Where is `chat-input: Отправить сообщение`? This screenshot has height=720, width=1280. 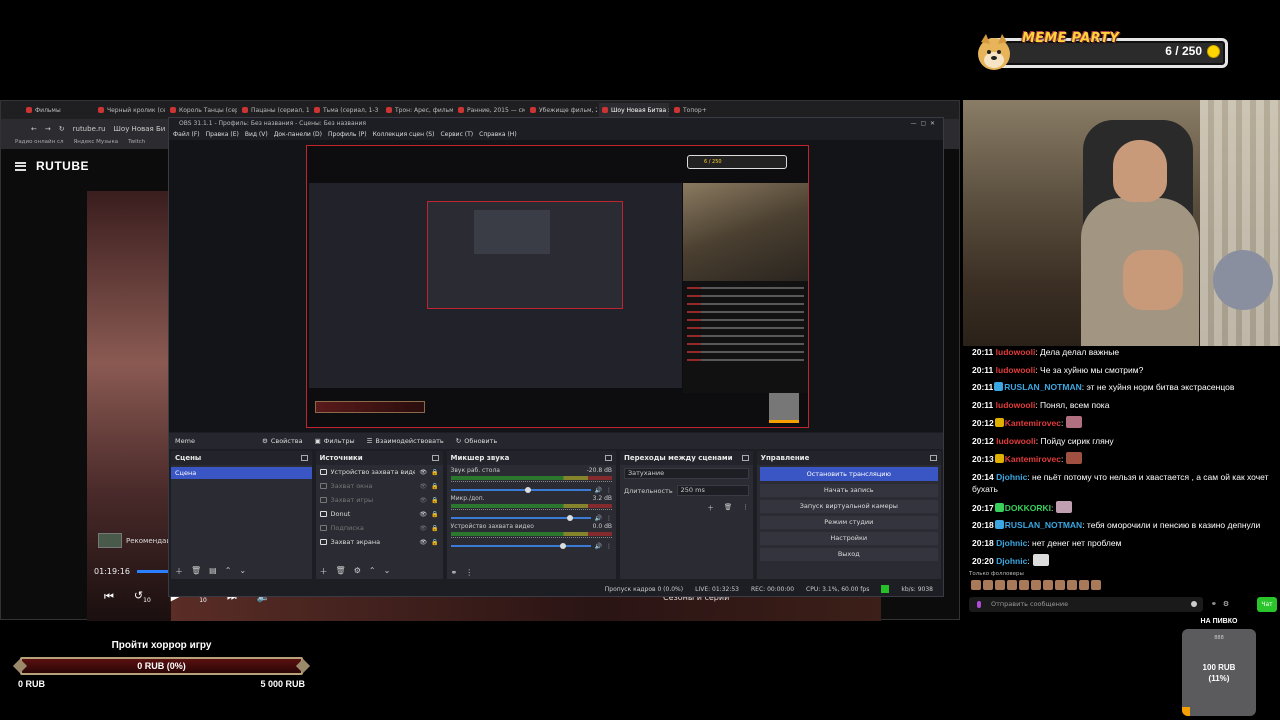
chat-input: Отправить сообщение is located at coordinates (1086, 604).